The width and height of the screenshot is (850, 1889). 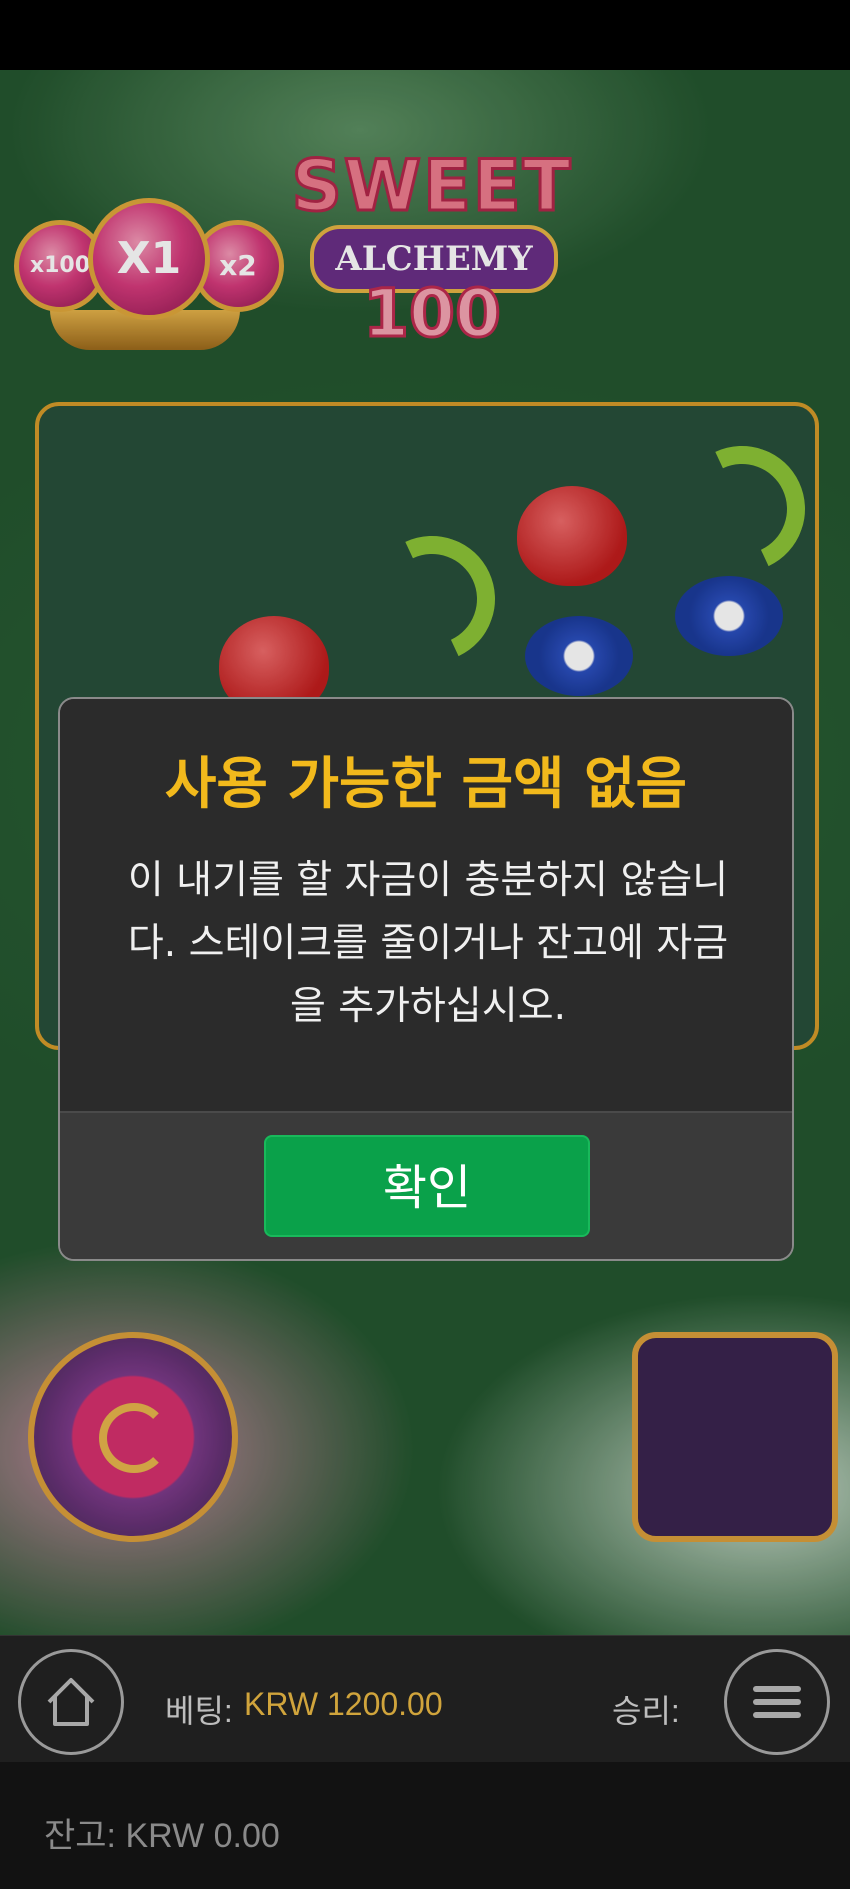 What do you see at coordinates (343, 1704) in the screenshot?
I see `bet-value: KRW 1200.00` at bounding box center [343, 1704].